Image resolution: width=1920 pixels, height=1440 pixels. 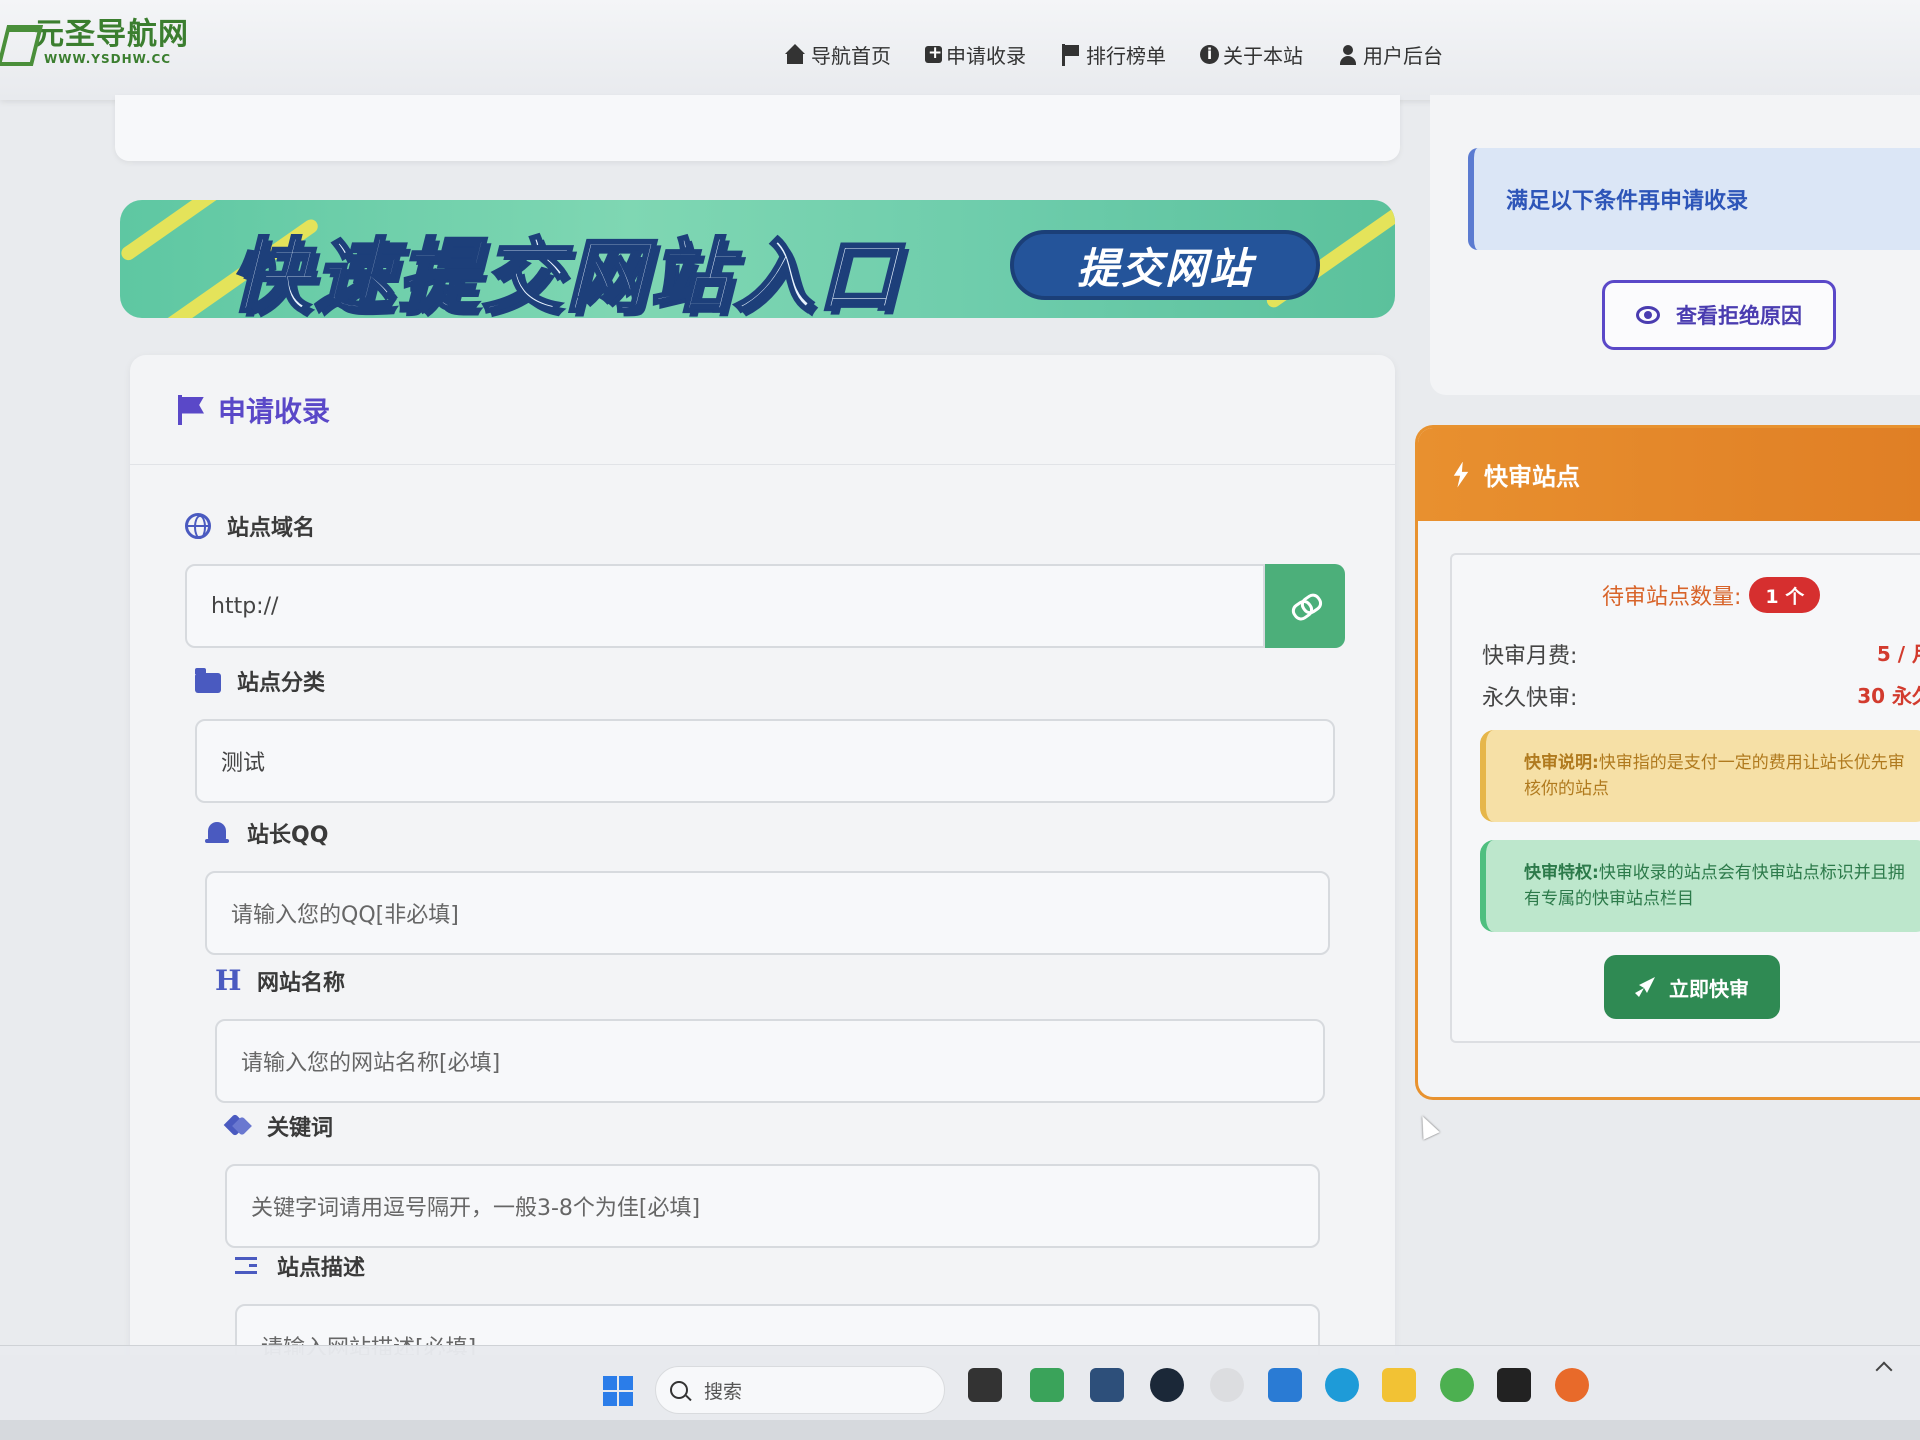 What do you see at coordinates (1645, 987) in the screenshot?
I see `rocket-icon` at bounding box center [1645, 987].